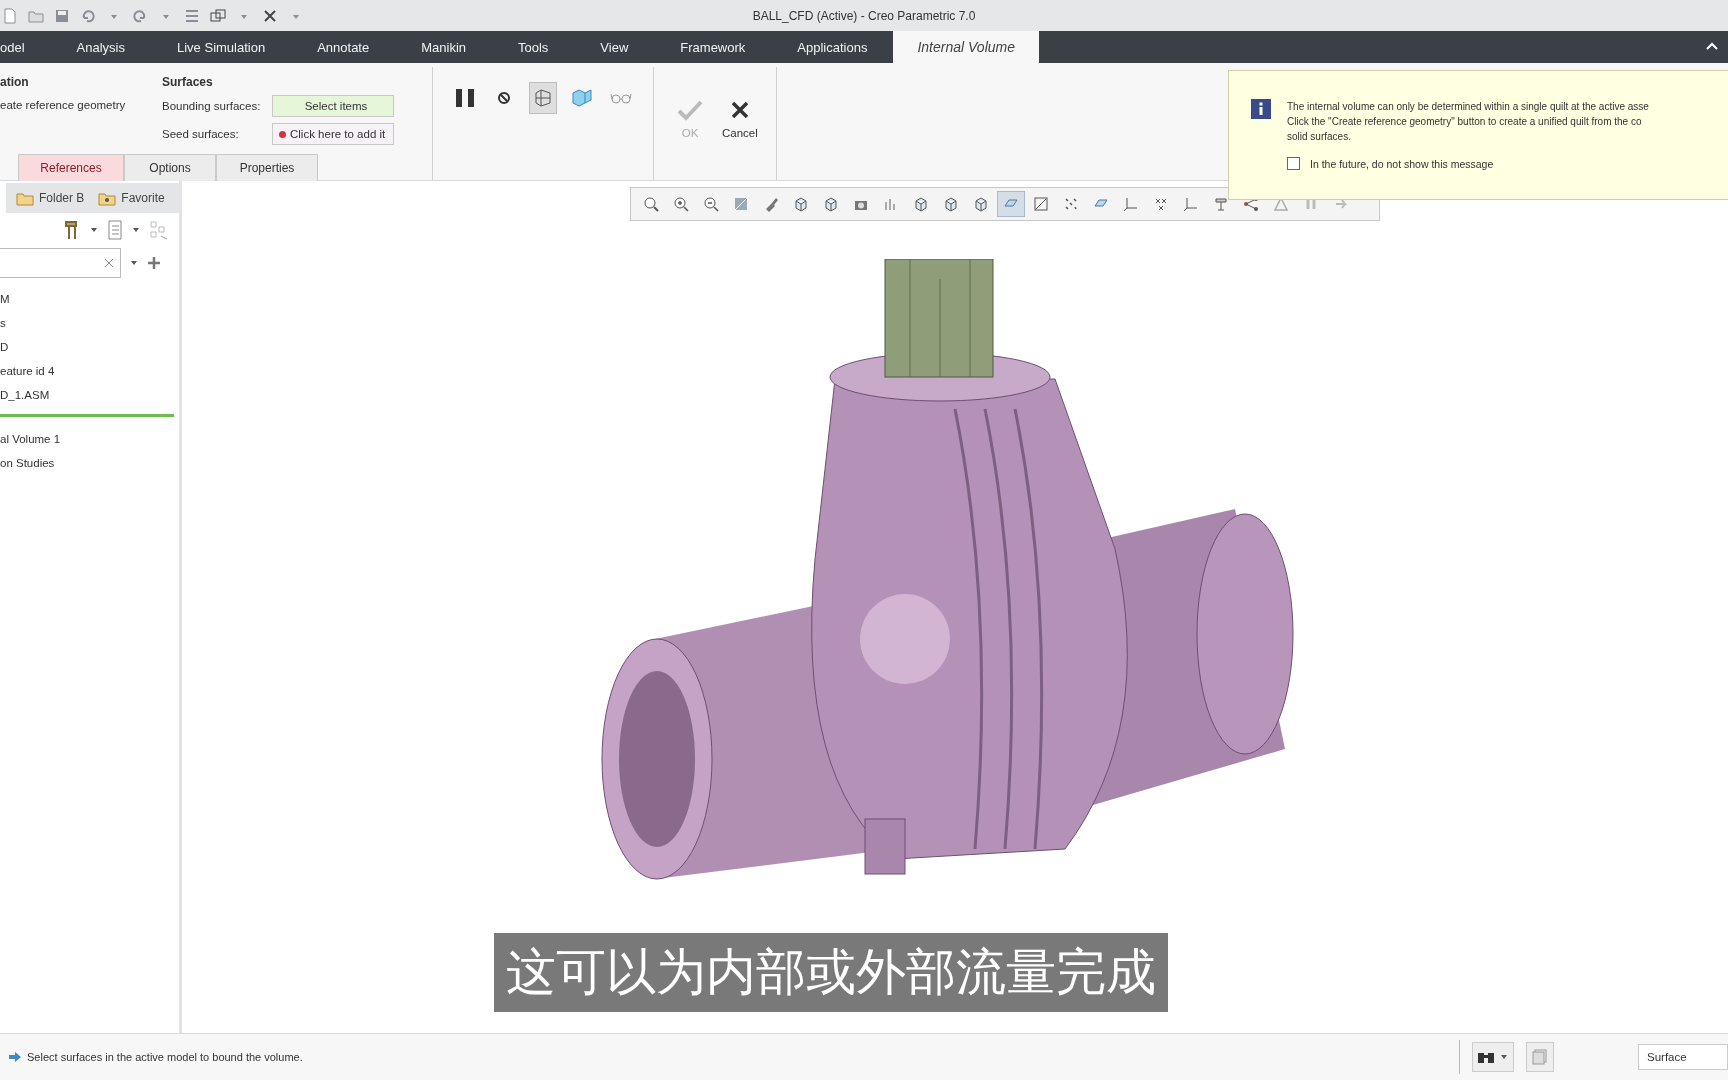 The width and height of the screenshot is (1728, 1080). Describe the element at coordinates (1465, 122) in the screenshot. I see `message-text: Click the "Create reference geometry" button to create a unified quilt from the co` at that location.